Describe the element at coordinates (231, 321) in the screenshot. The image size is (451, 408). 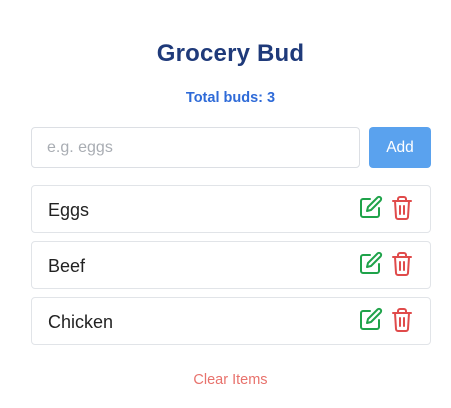
I see `list-item: Chicken` at that location.